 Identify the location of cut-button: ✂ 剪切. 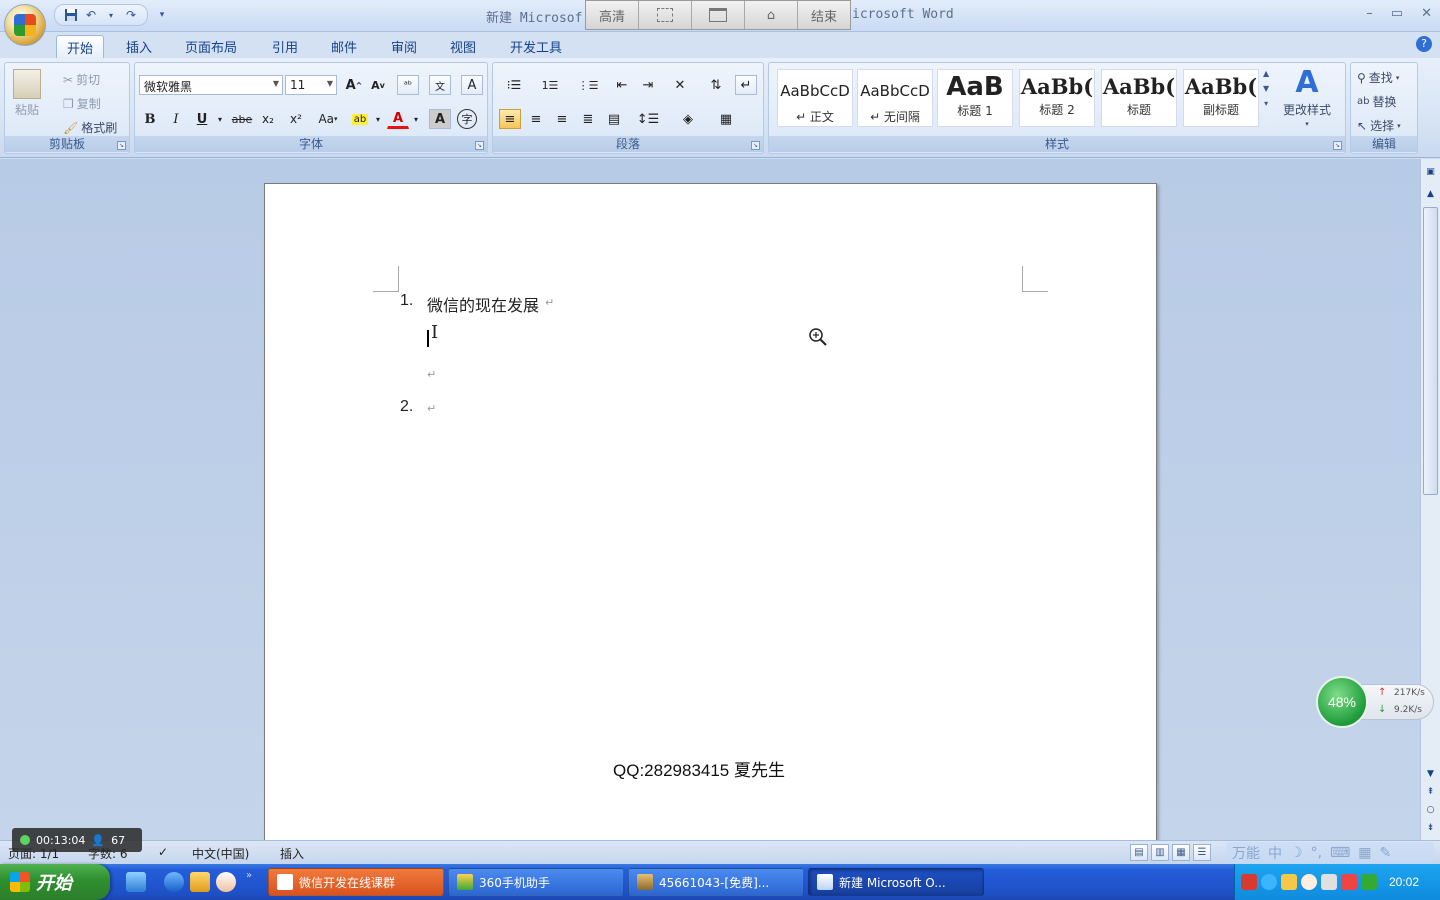
(81, 79).